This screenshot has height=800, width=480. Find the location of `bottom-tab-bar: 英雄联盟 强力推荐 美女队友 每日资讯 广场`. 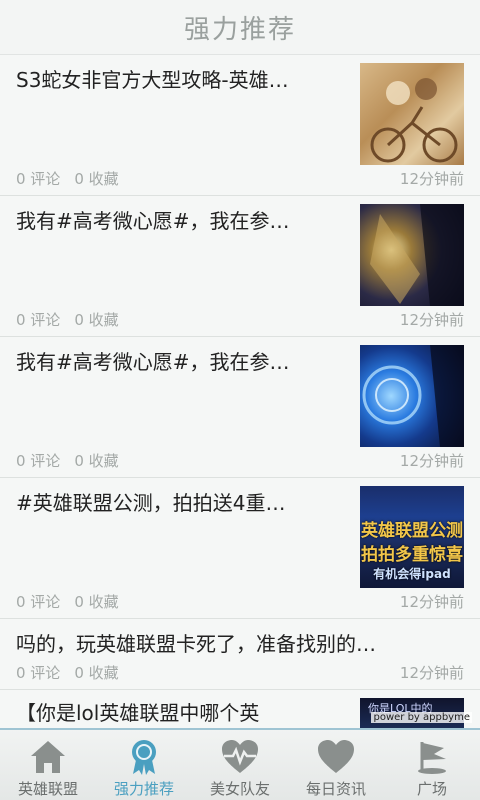

bottom-tab-bar: 英雄联盟 强力推荐 美女队友 每日资讯 广场 is located at coordinates (240, 764).